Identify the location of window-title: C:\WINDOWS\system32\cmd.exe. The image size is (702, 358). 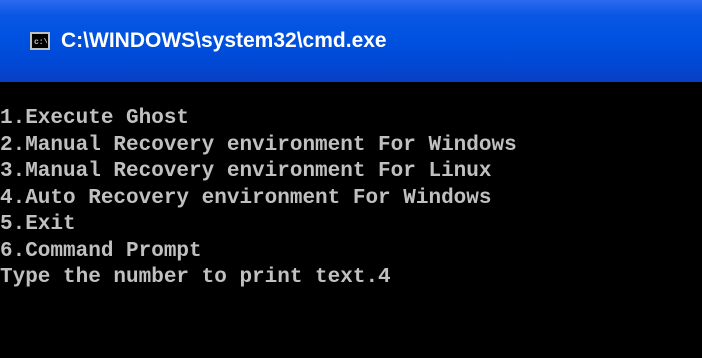
(224, 40).